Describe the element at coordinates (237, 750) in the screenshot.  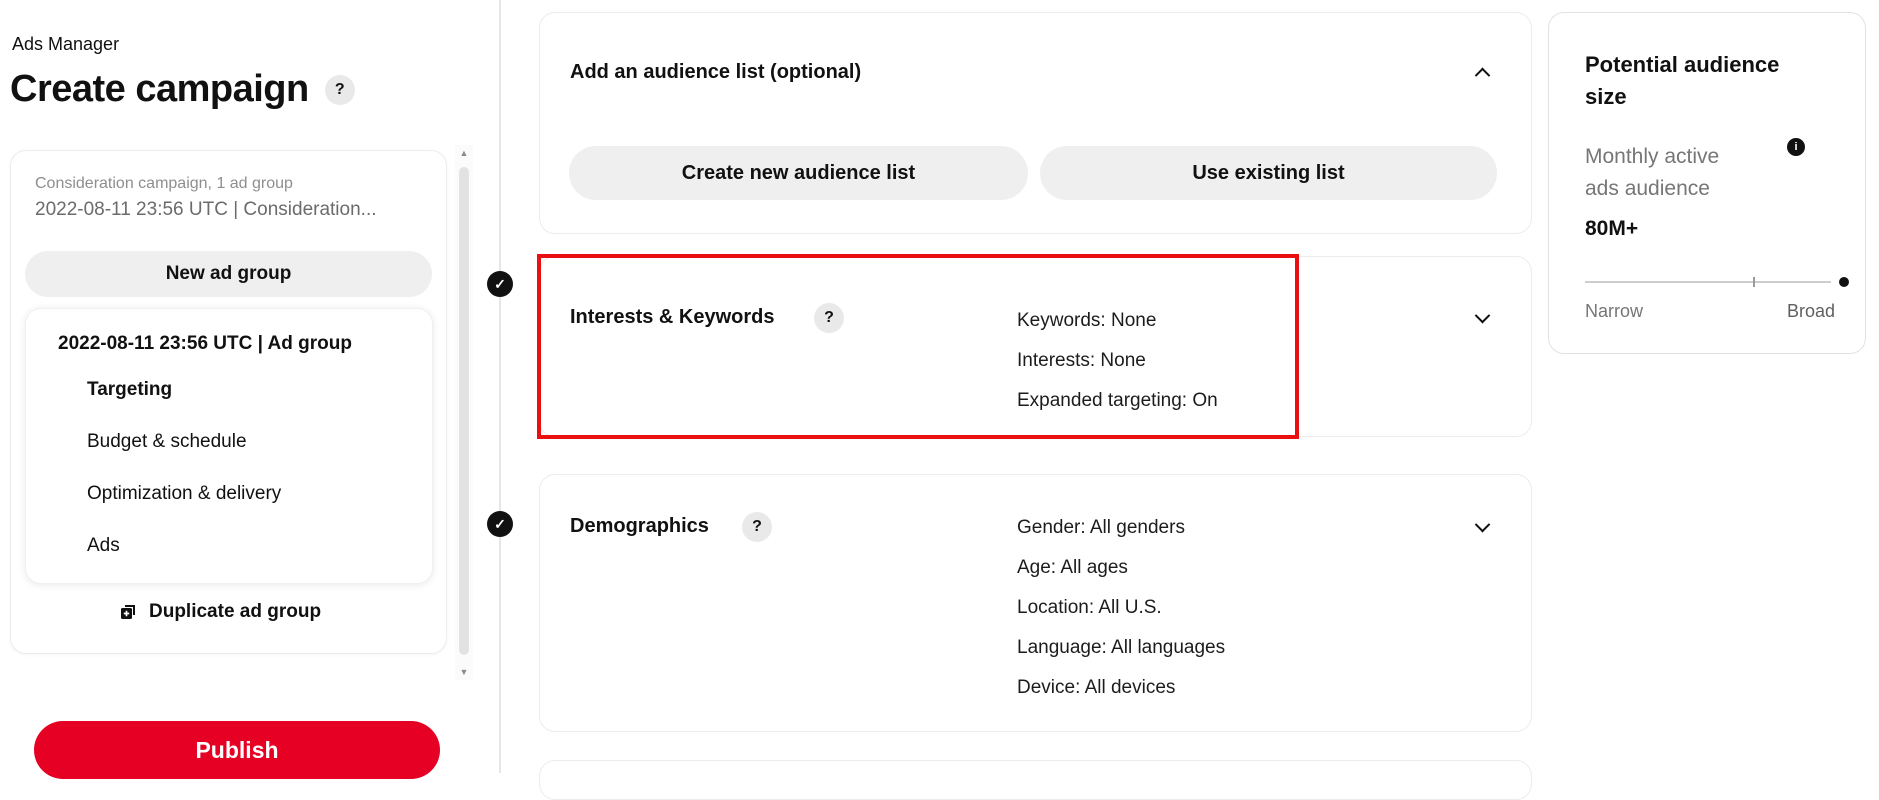
I see `publish-button: Publish` at that location.